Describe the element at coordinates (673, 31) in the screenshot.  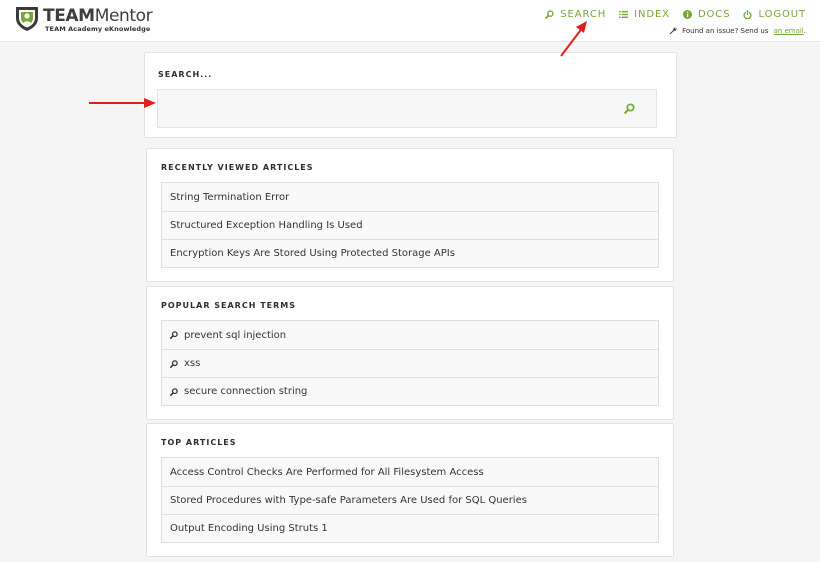
I see `wrench-icon` at that location.